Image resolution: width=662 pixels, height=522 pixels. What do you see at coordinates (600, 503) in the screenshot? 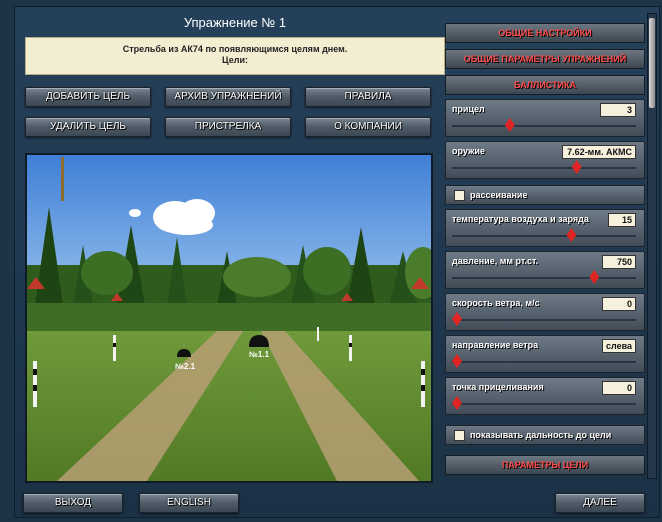
I see `next-button: ДАЛЕЕ` at bounding box center [600, 503].